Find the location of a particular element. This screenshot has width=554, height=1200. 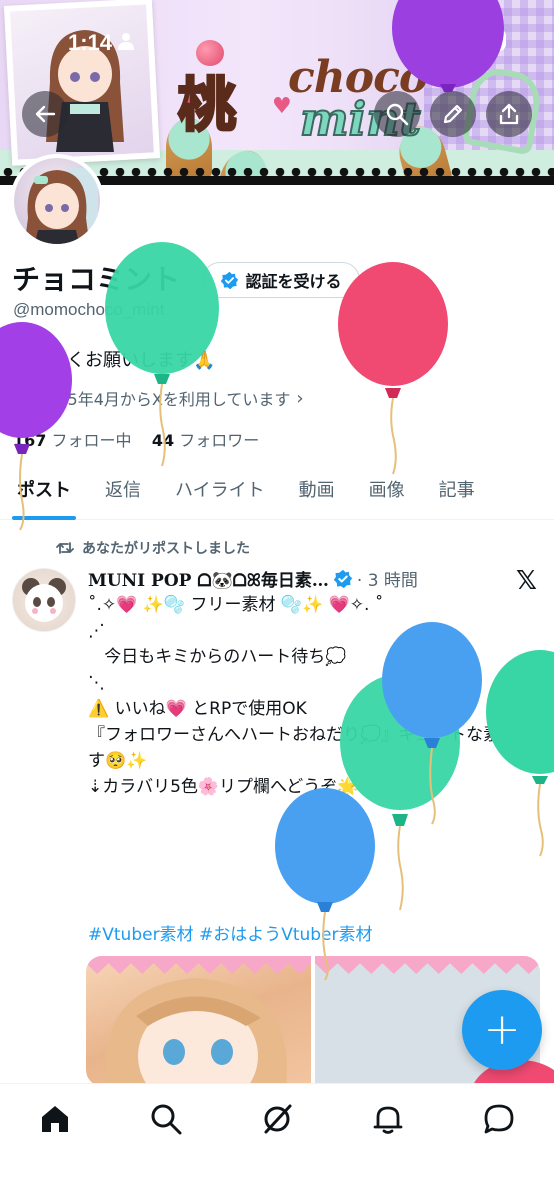

calendar-icon is located at coordinates (22, 398).